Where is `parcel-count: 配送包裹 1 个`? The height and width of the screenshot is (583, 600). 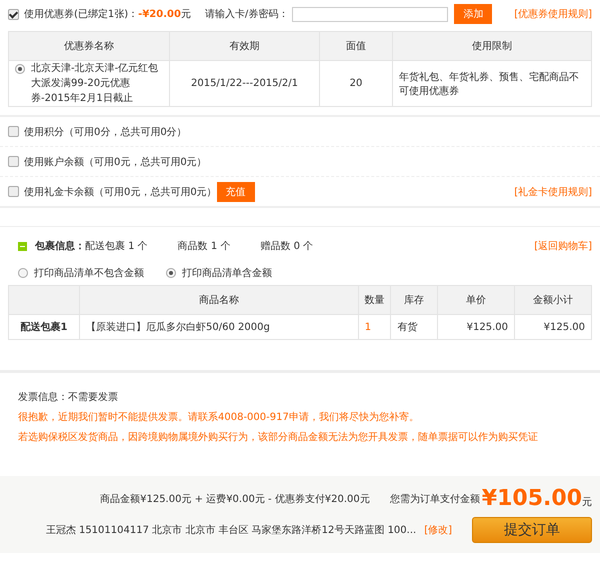 parcel-count: 配送包裹 1 个 is located at coordinates (116, 246).